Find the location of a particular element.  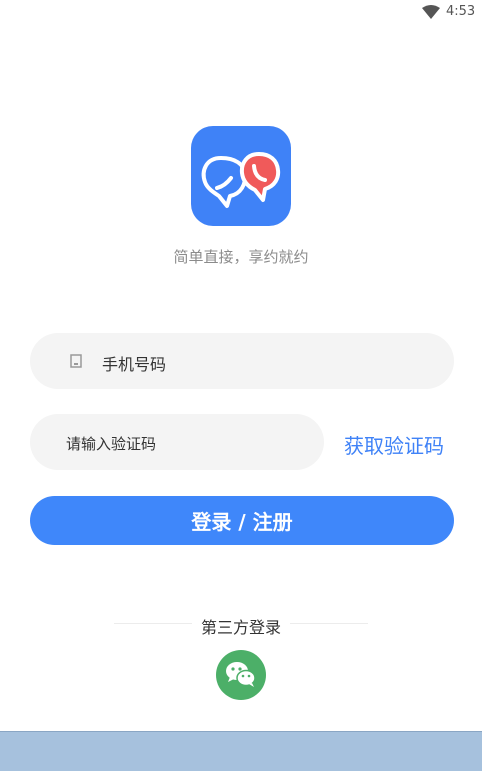

third-party-login-label: 第三方登录 is located at coordinates (240, 627).